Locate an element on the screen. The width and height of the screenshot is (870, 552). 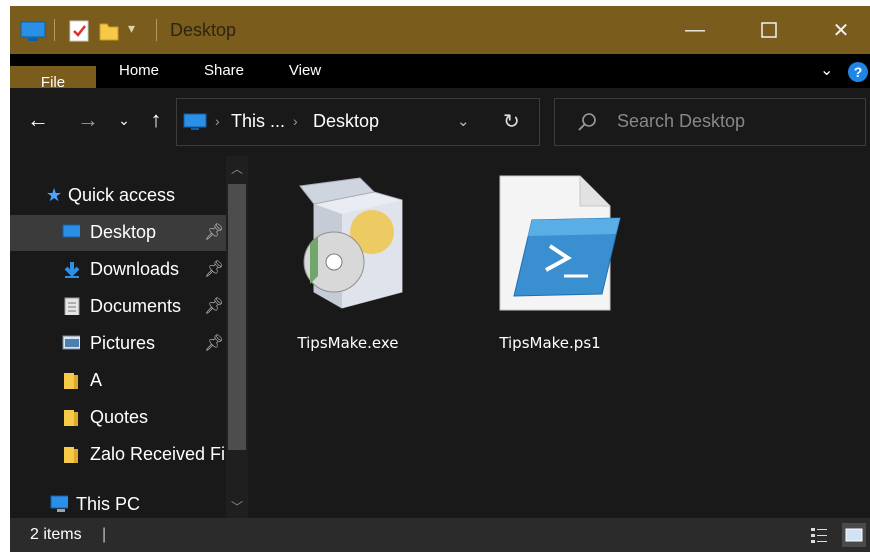
star-icon: ★ is located at coordinates (54, 195).